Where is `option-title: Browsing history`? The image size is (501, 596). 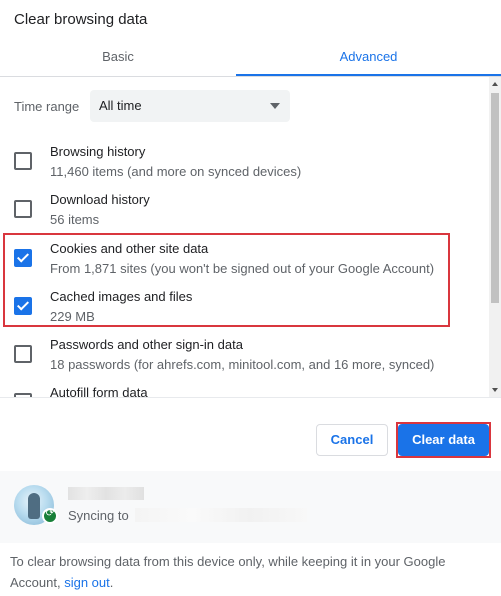
option-title: Browsing history is located at coordinates (98, 151).